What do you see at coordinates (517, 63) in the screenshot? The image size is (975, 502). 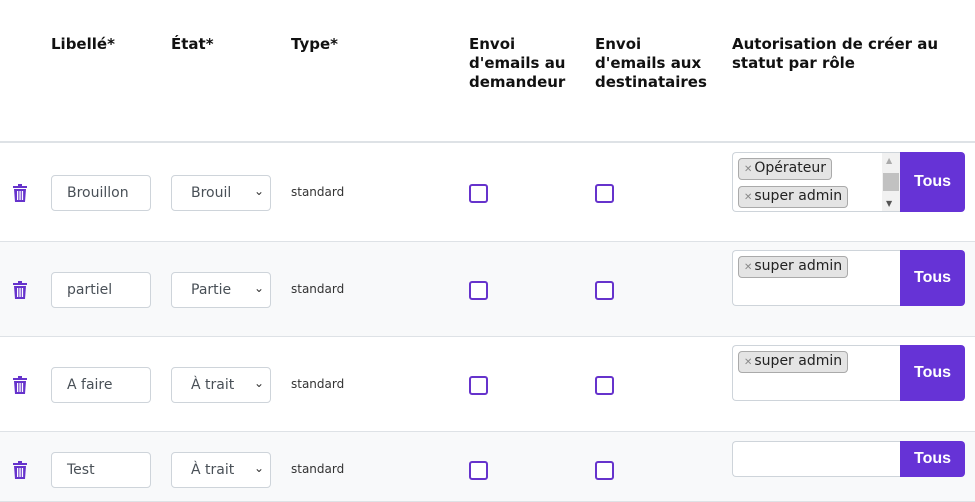 I see `header-envoi-demandeur: Envoi d'emails au demandeur` at bounding box center [517, 63].